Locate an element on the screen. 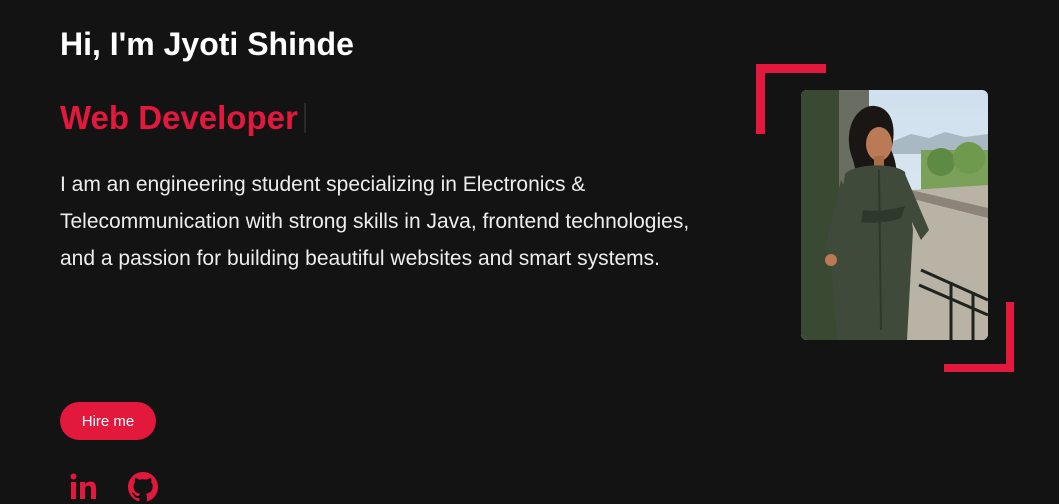  github-icon is located at coordinates (143, 487).